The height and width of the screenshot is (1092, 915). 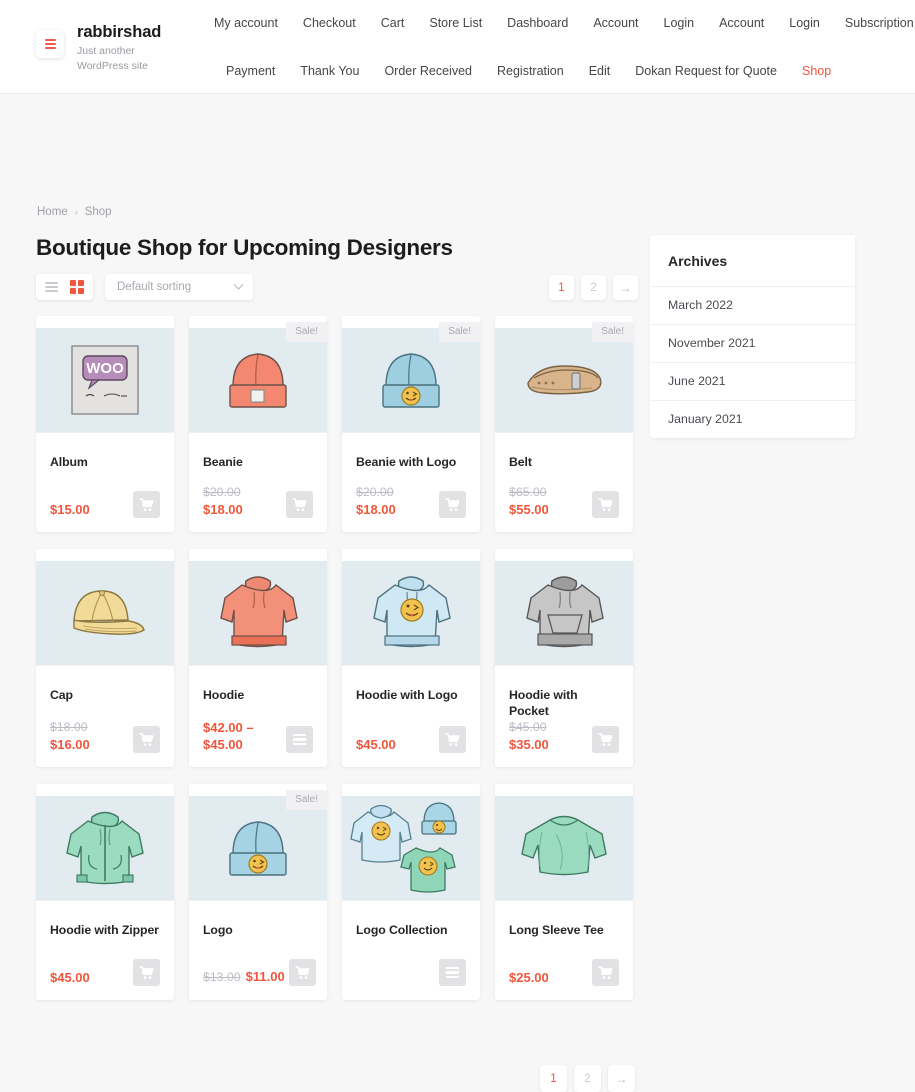 I want to click on archive-link: January 2021, so click(x=752, y=419).